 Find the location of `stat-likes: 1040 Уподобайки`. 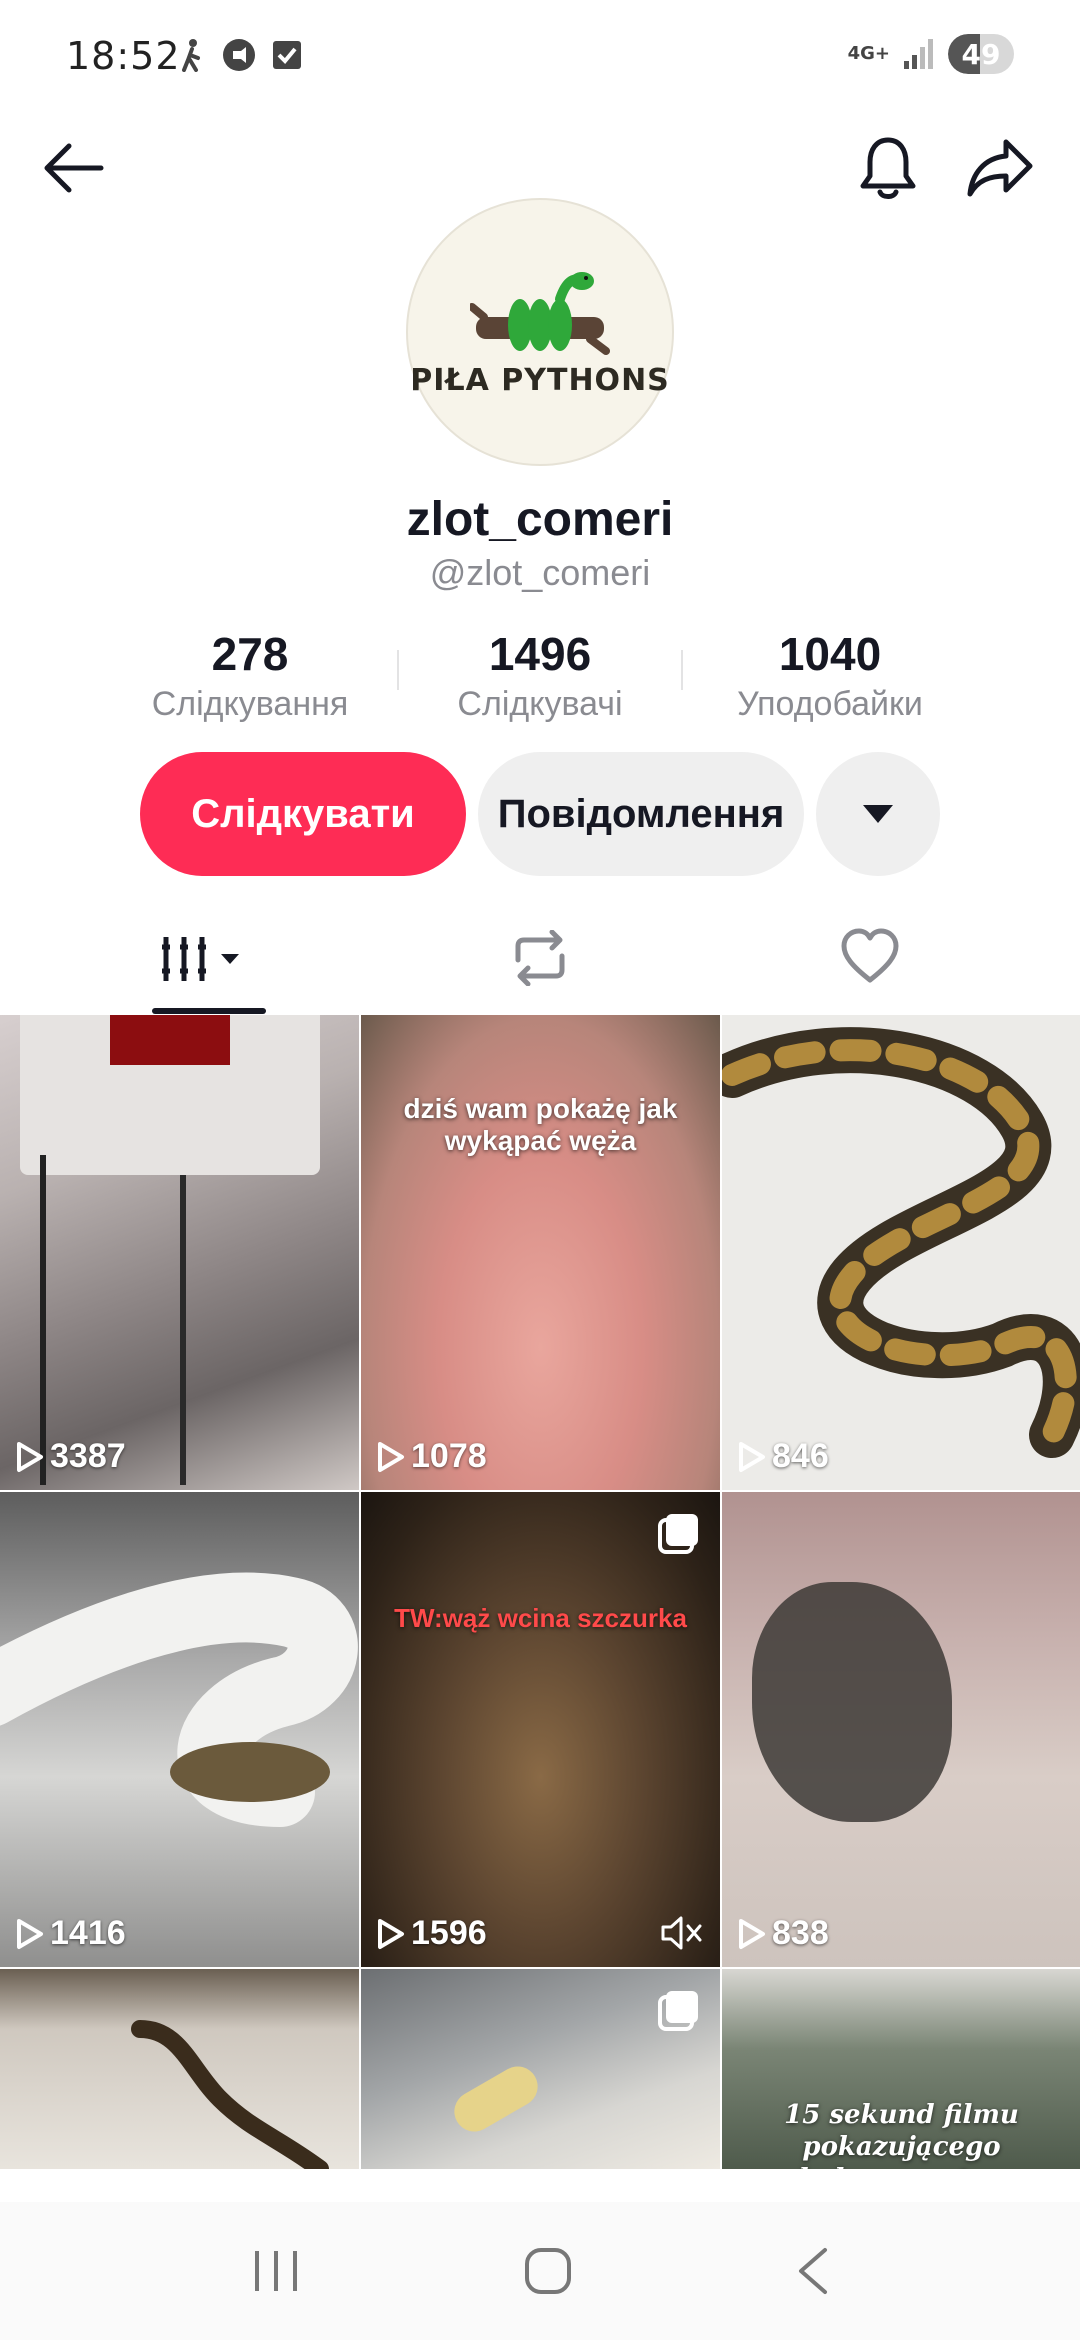

stat-likes: 1040 Уподобайки is located at coordinates (830, 676).